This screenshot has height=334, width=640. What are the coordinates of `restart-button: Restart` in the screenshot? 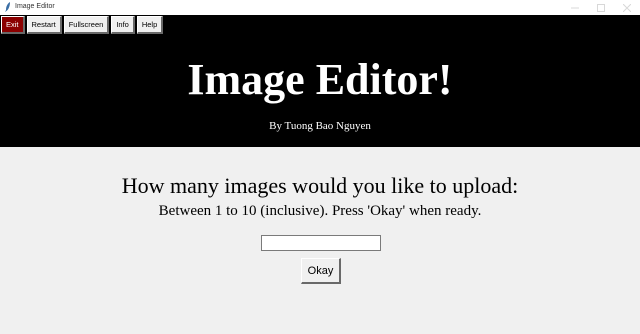 It's located at (44, 25).